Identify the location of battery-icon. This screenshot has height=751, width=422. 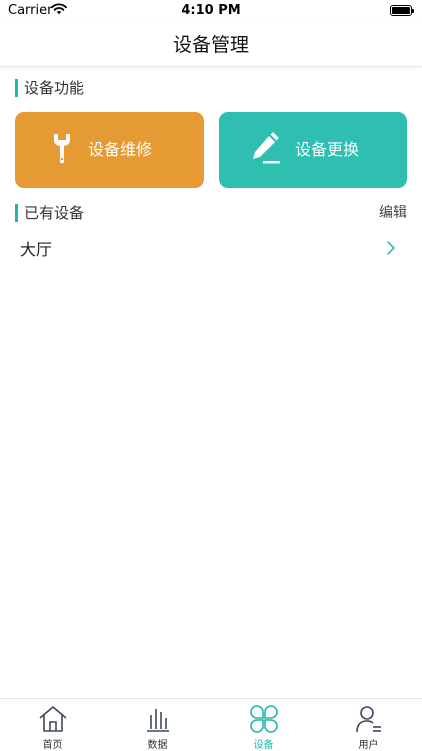
(402, 10).